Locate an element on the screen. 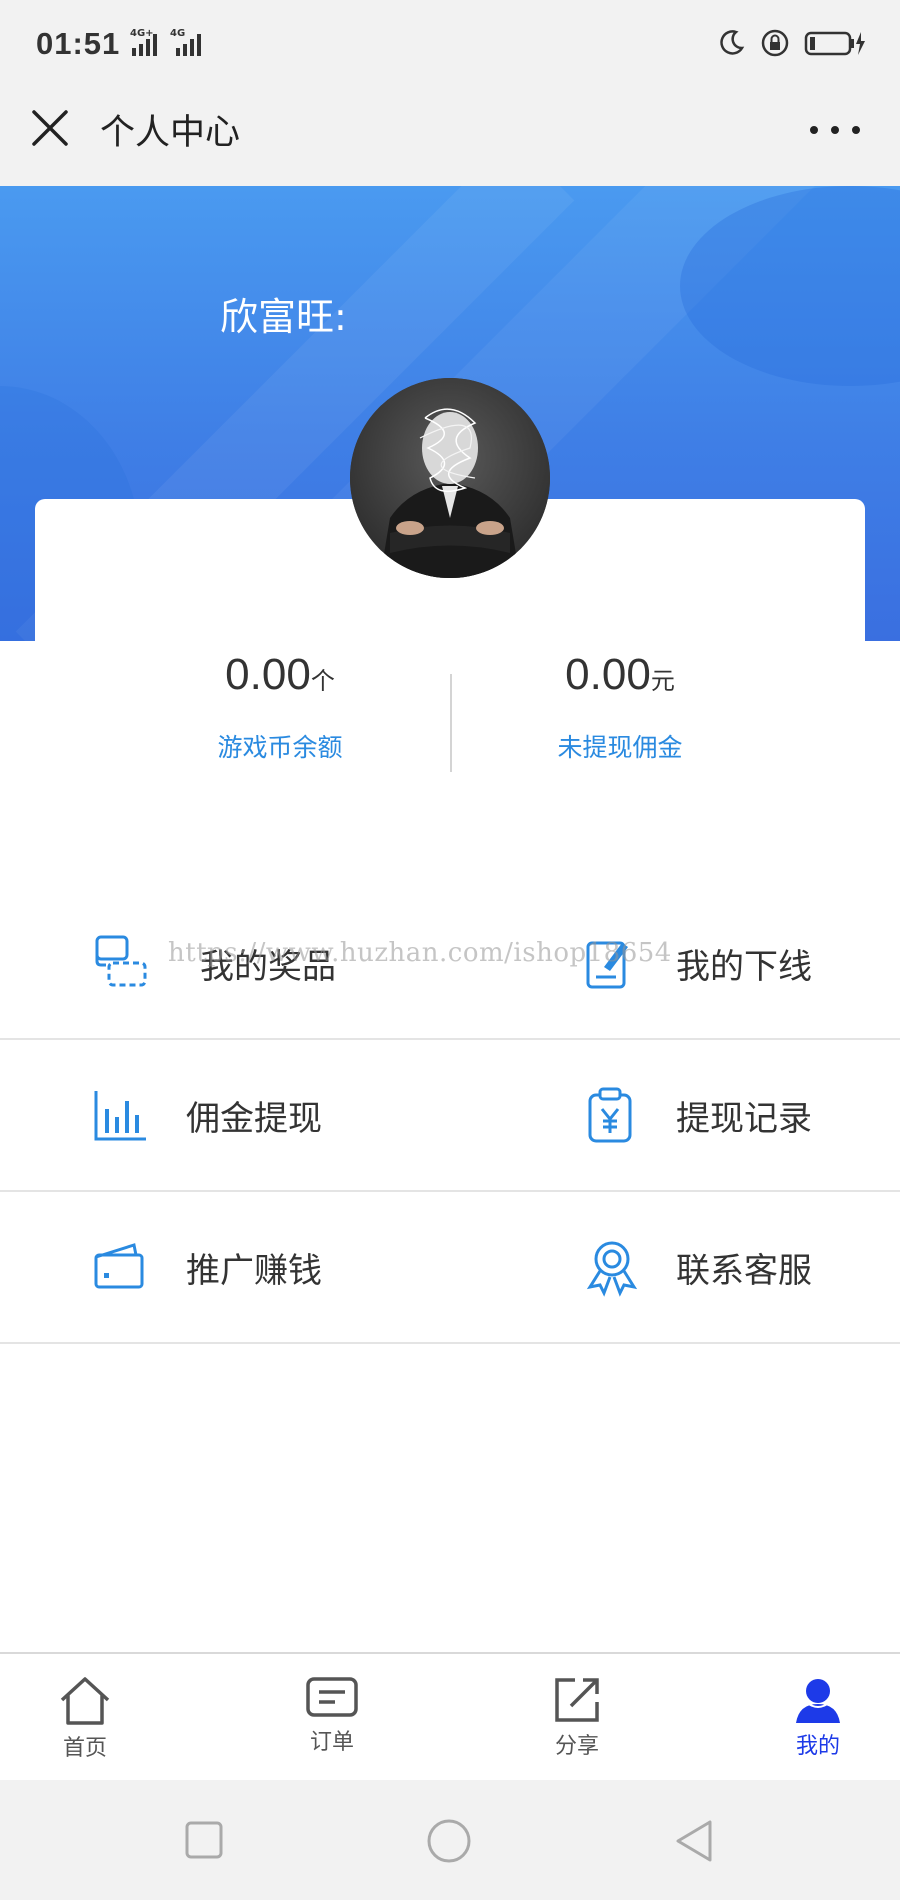  tab-orders: 订单 is located at coordinates (332, 1717).